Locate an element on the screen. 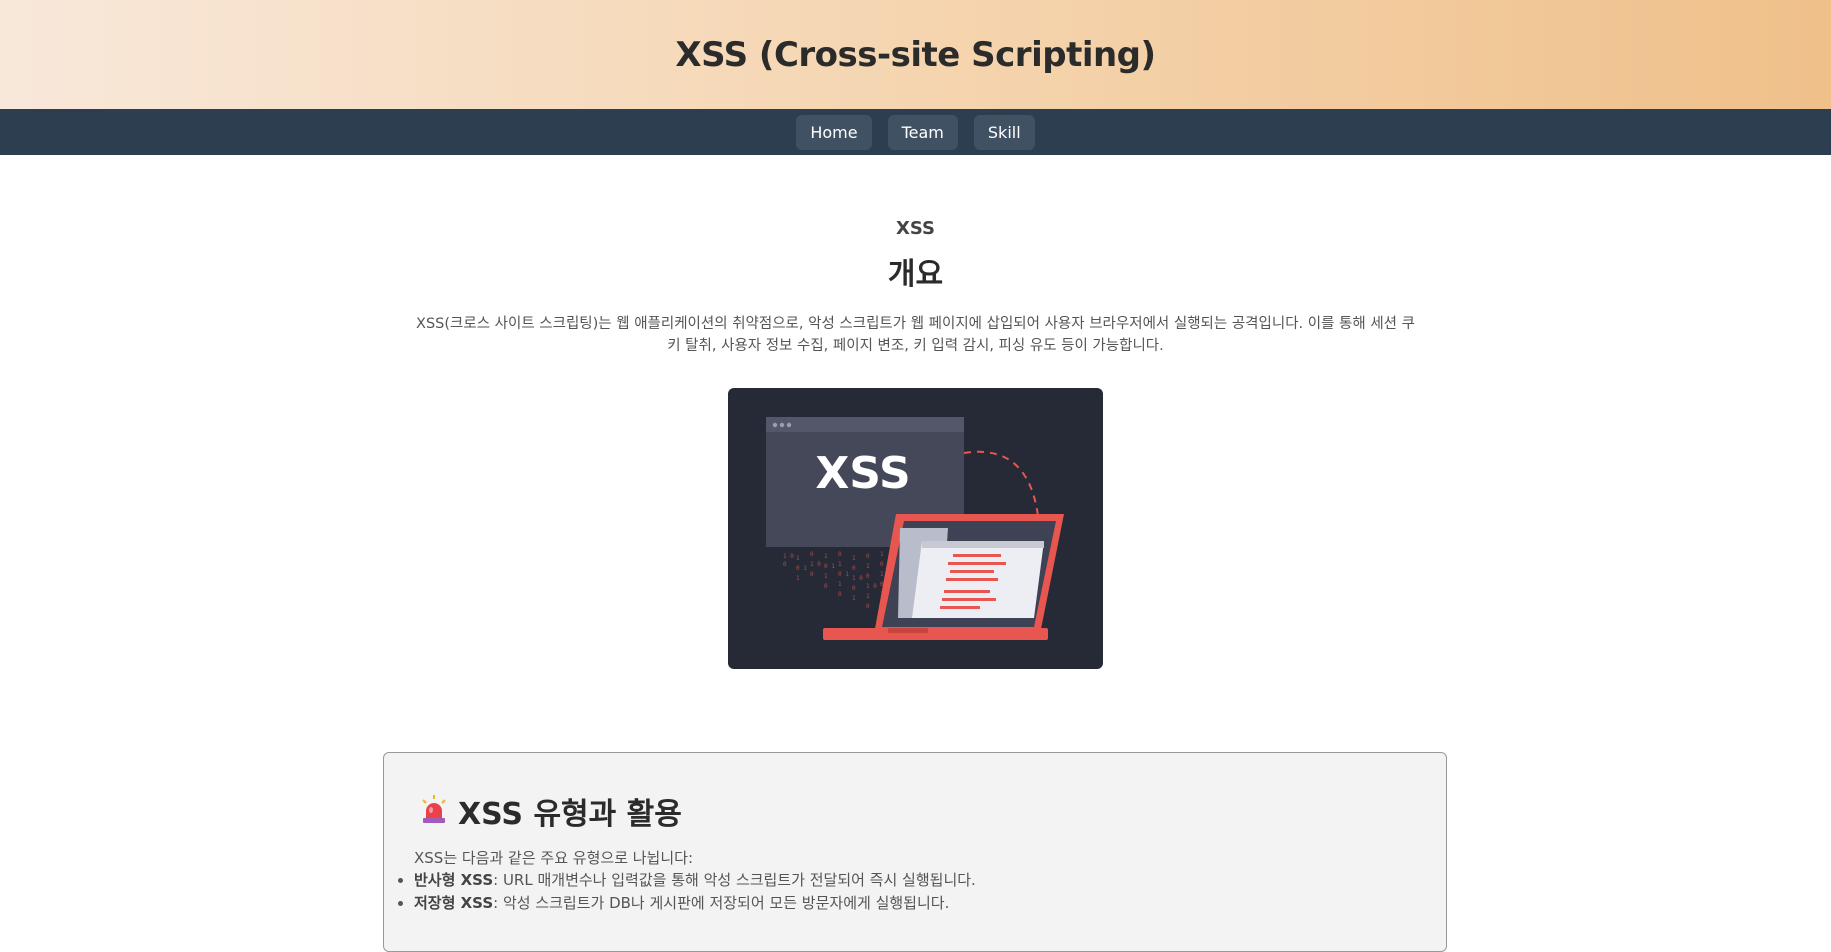  xss-illustration-label: XSS is located at coordinates (862, 473).